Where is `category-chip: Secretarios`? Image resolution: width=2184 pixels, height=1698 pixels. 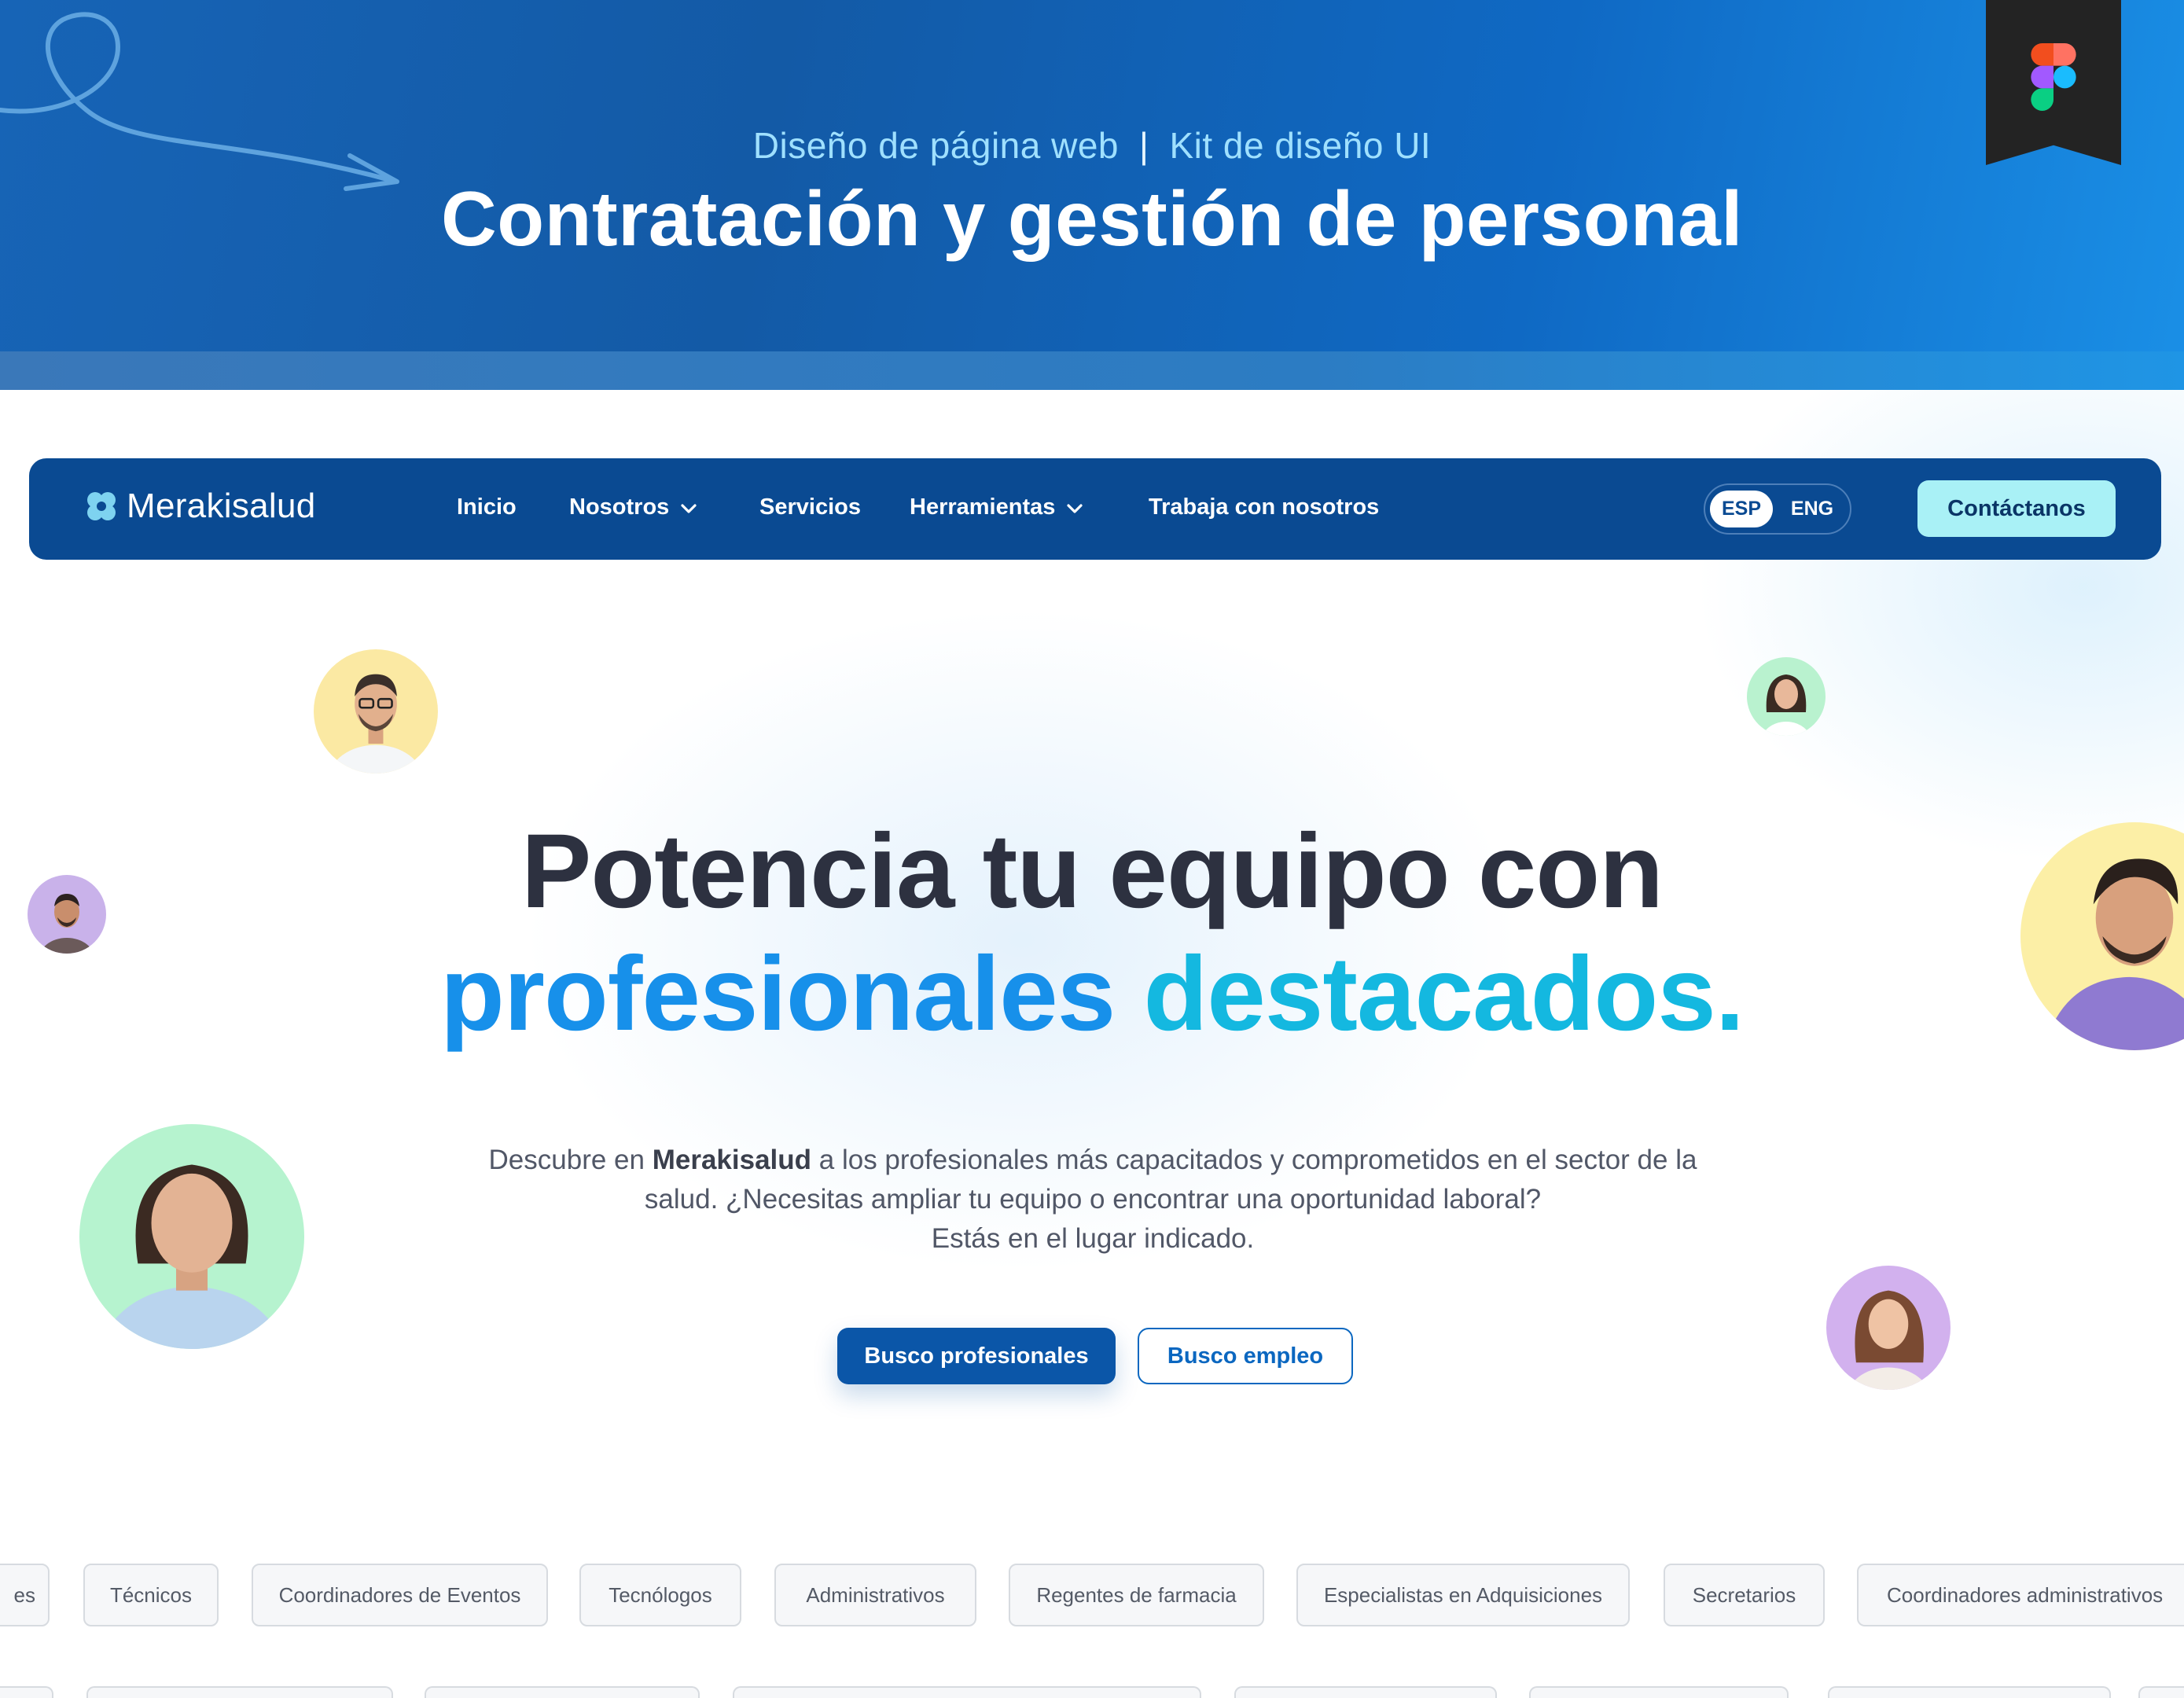 category-chip: Secretarios is located at coordinates (1744, 1595).